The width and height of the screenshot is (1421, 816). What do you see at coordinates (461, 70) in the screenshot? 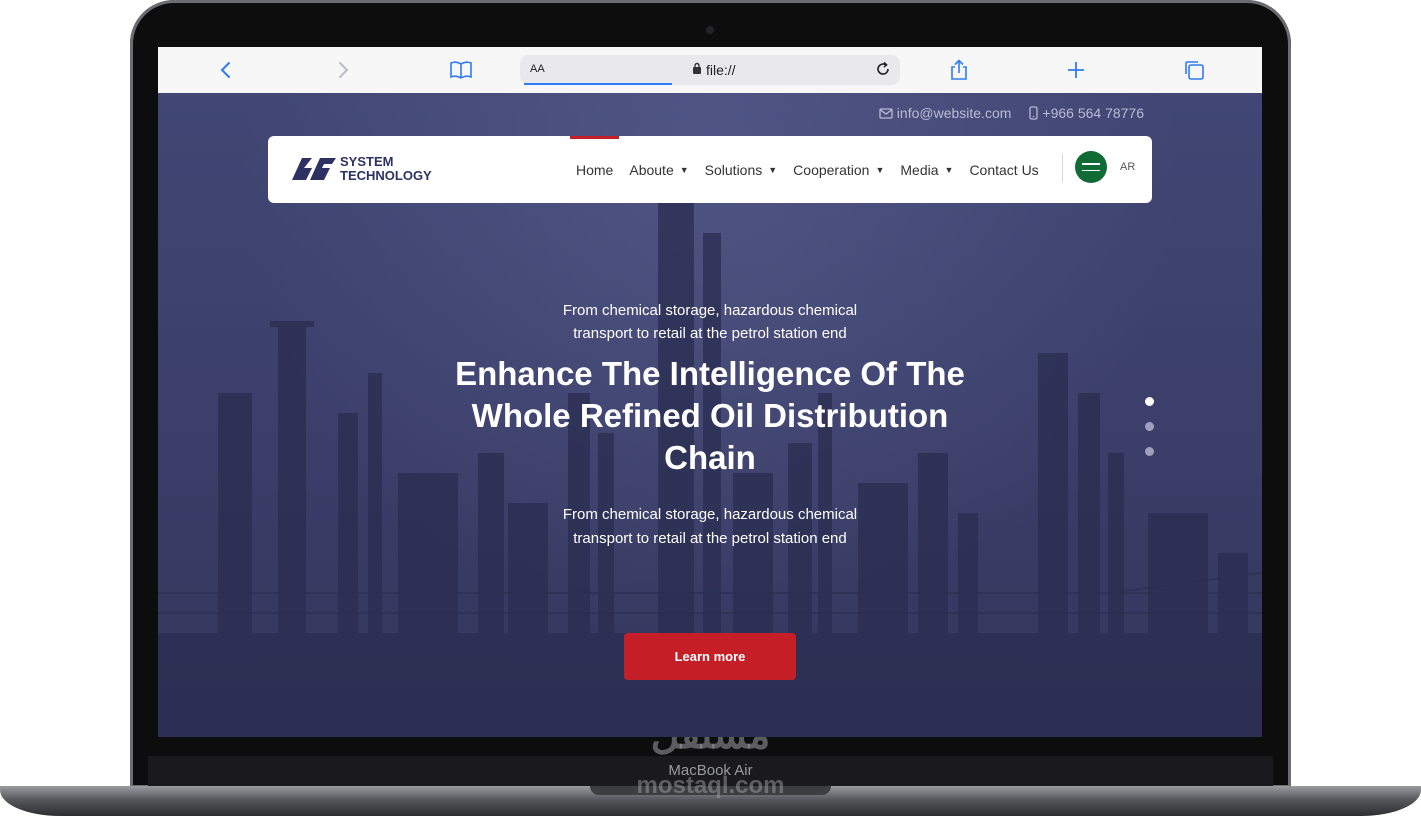
I see `bookmarks-icon` at bounding box center [461, 70].